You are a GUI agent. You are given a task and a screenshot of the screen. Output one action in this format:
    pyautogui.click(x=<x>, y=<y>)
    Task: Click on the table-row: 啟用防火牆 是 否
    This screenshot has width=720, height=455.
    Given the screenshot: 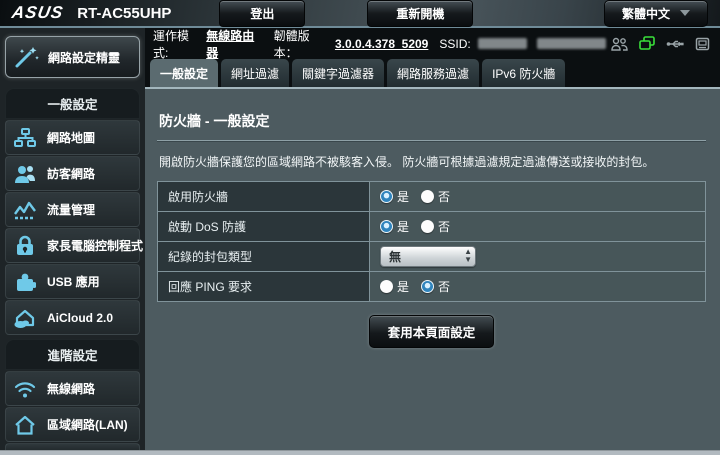 What is the action you would take?
    pyautogui.click(x=431, y=196)
    